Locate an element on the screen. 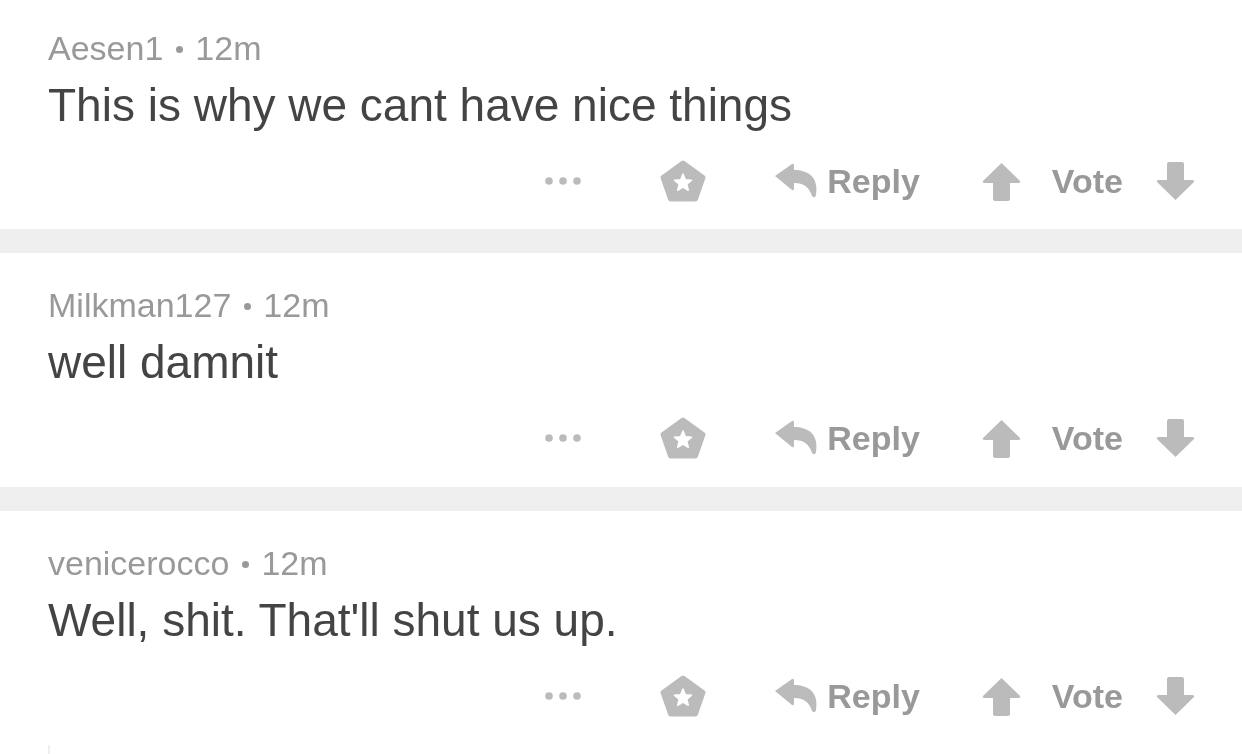 The image size is (1242, 754). comment-text: well damnit is located at coordinates (163, 362).